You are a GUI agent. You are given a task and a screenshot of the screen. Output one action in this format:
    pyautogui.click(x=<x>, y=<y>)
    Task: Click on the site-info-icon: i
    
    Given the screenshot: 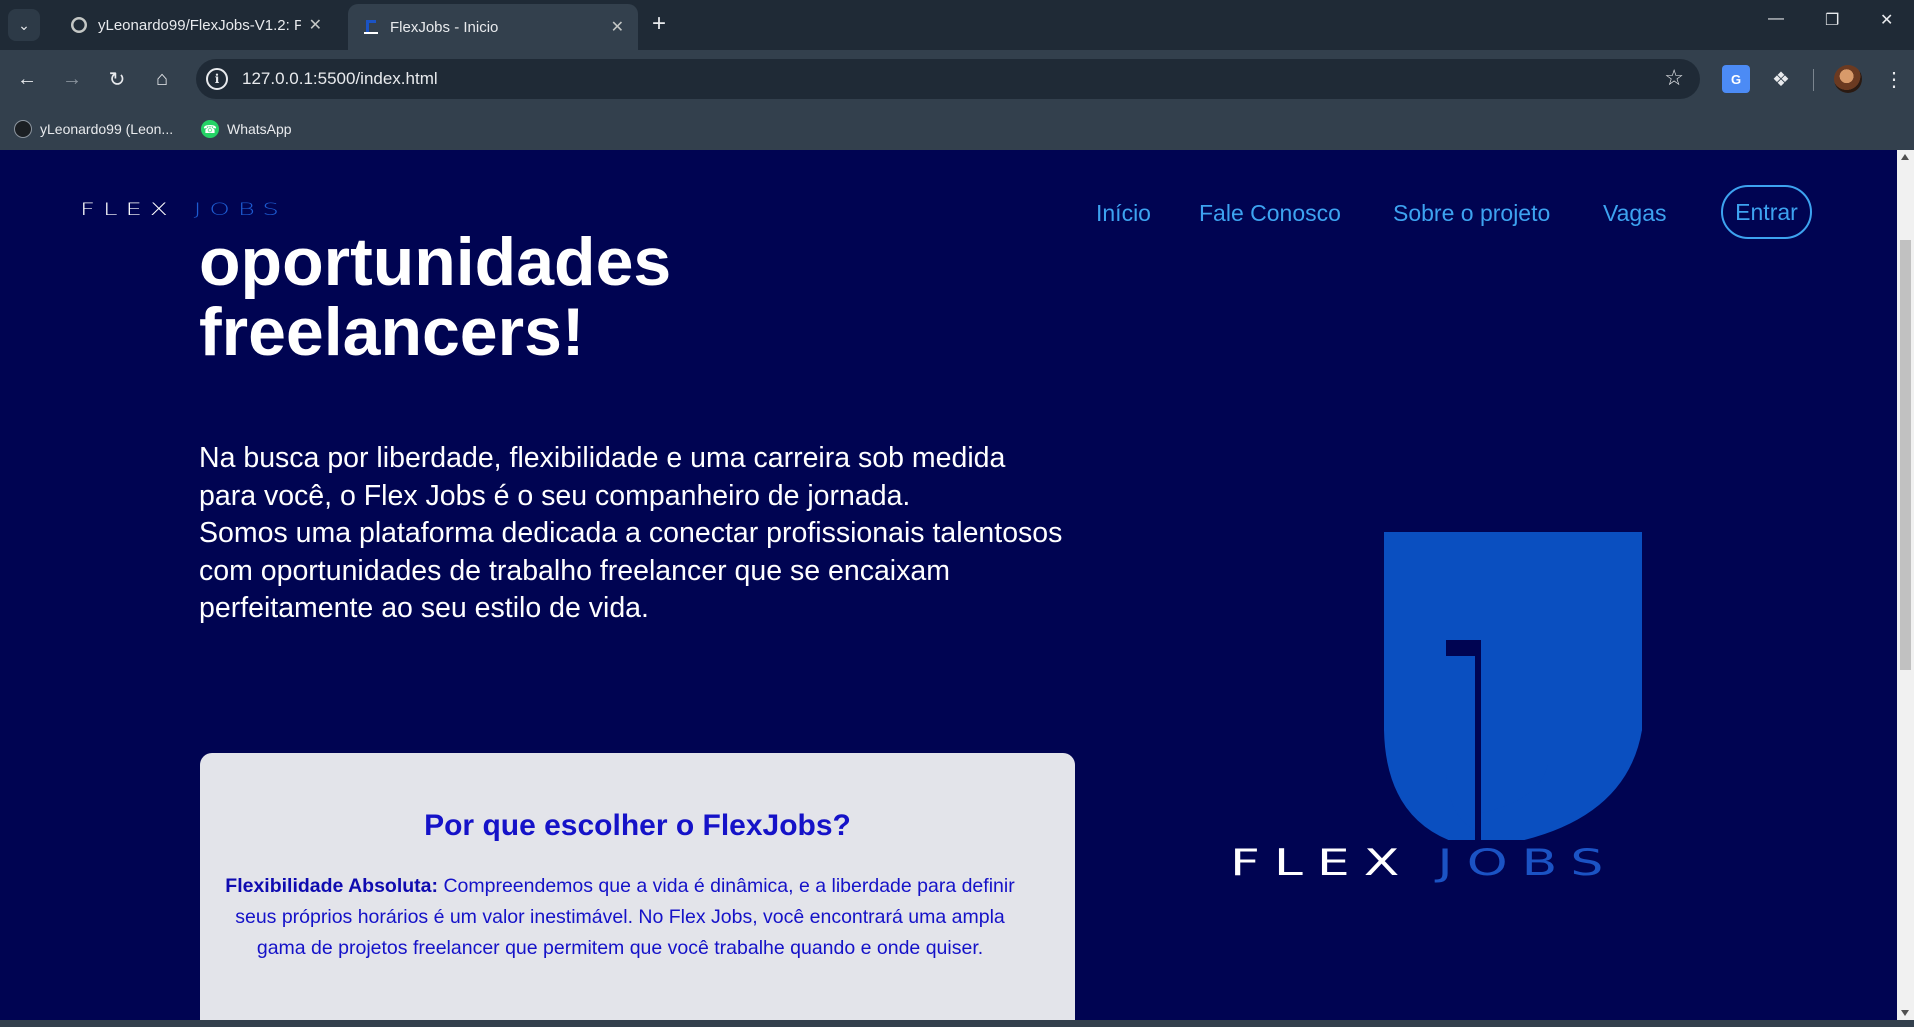 What is the action you would take?
    pyautogui.click(x=217, y=79)
    